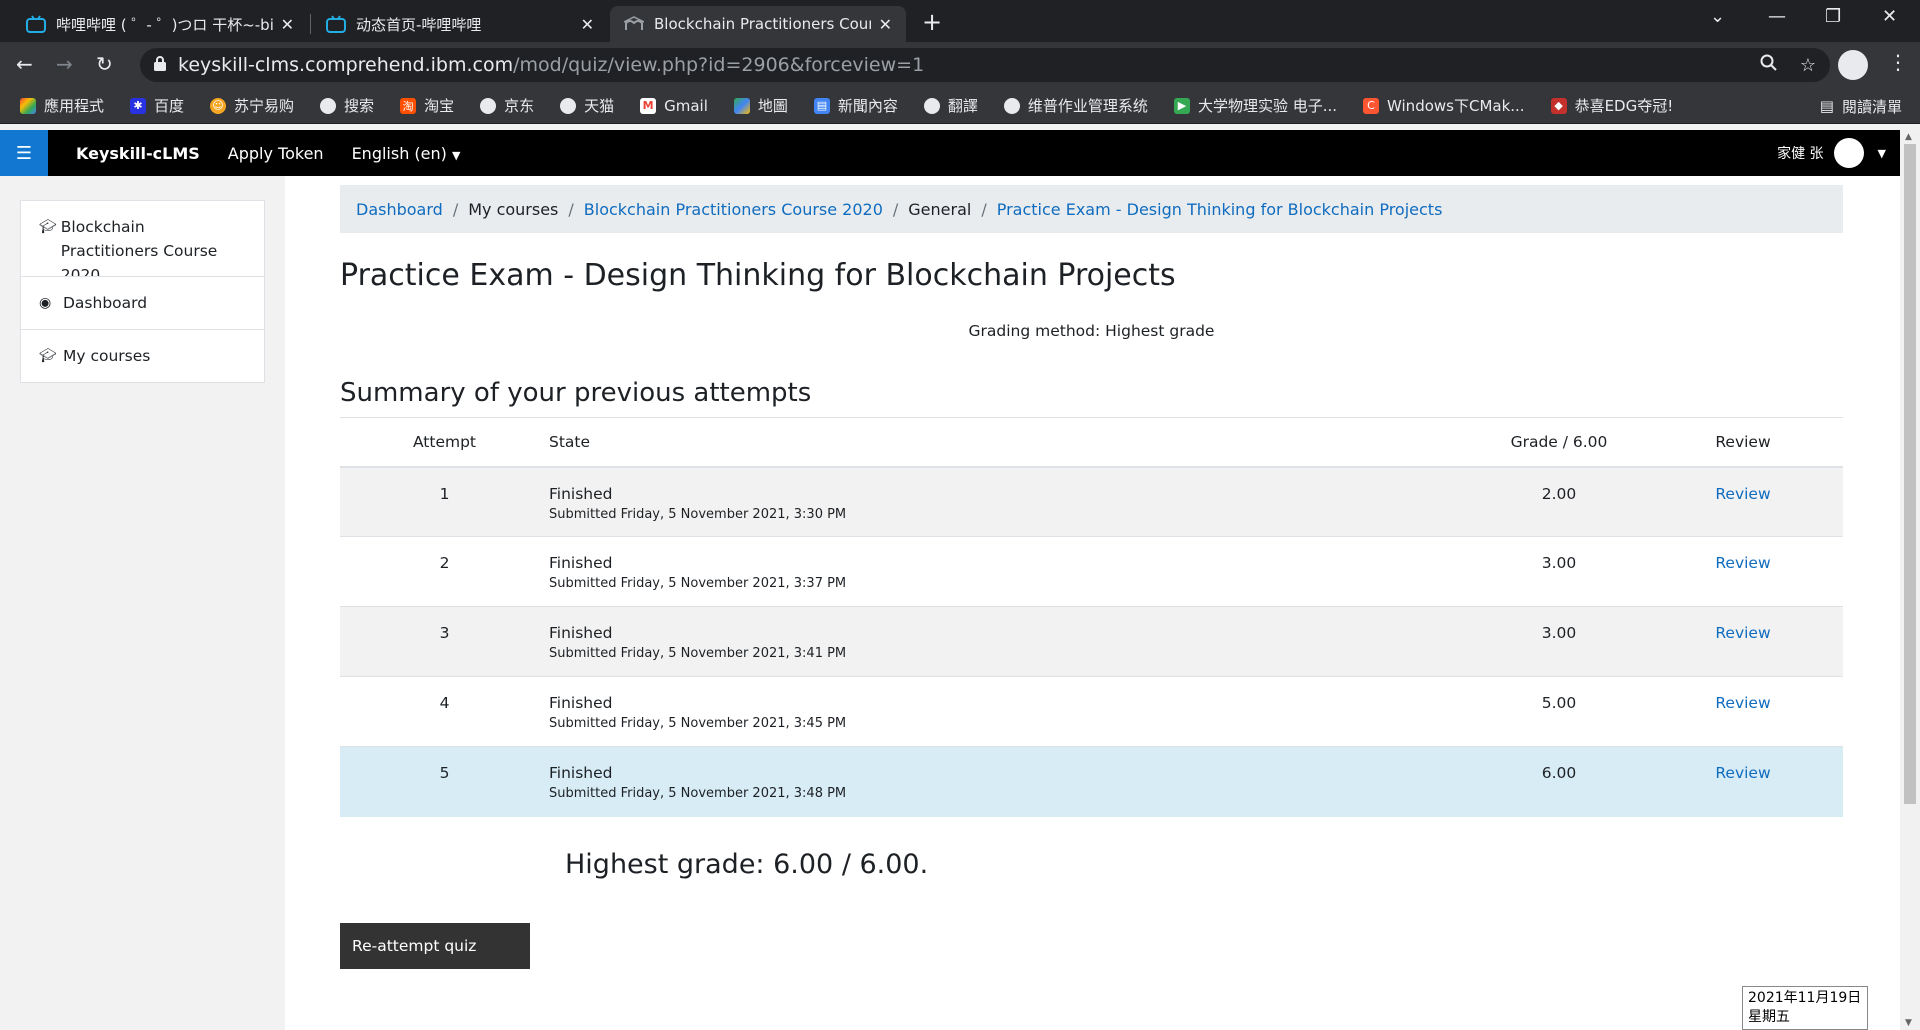 This screenshot has width=1920, height=1030. I want to click on edg-icon: ◆, so click(1558, 105).